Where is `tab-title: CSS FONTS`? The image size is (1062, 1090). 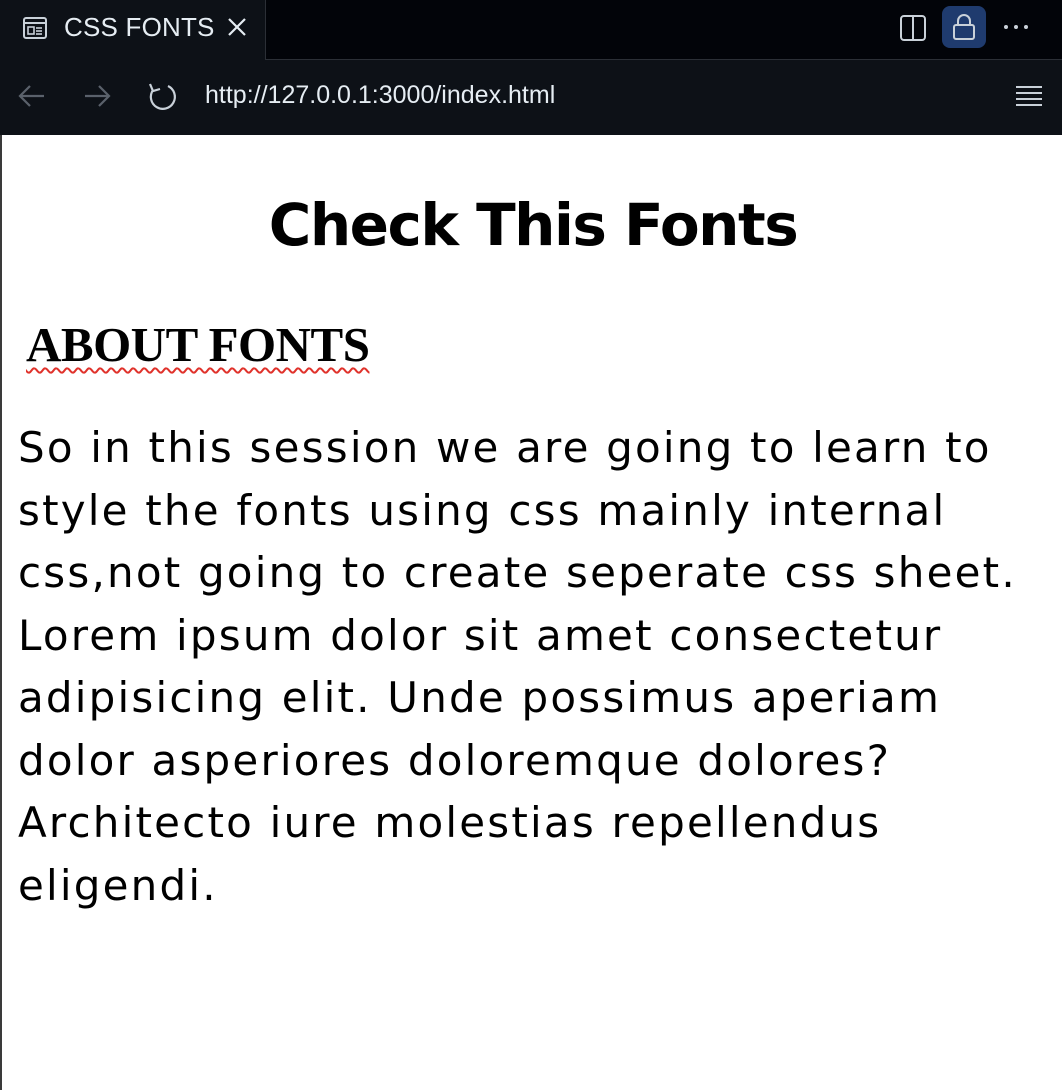 tab-title: CSS FONTS is located at coordinates (139, 27).